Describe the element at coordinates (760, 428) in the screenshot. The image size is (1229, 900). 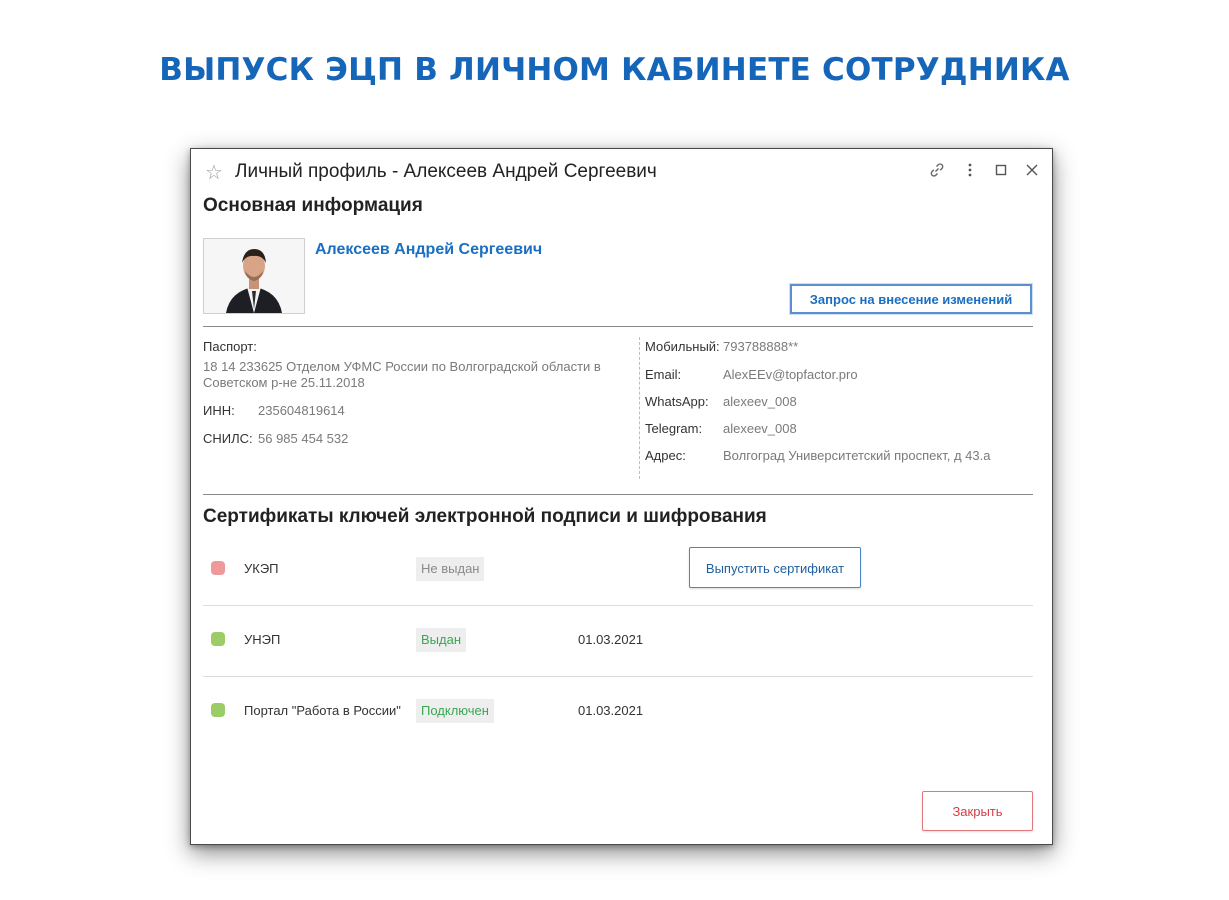
I see `telegram-value: alexeev_008` at that location.